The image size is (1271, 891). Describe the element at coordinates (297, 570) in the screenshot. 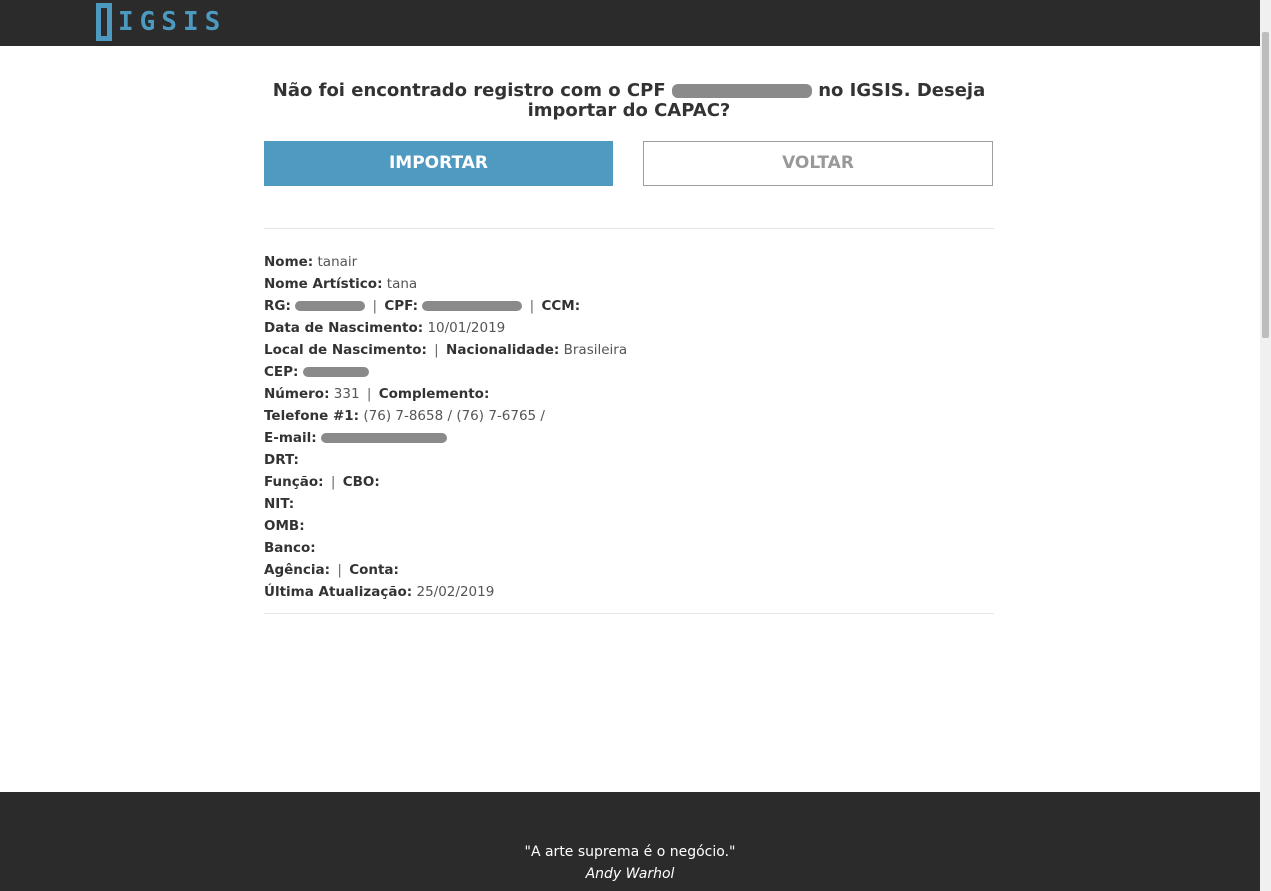

I see `label-agencia: Agência:` at that location.